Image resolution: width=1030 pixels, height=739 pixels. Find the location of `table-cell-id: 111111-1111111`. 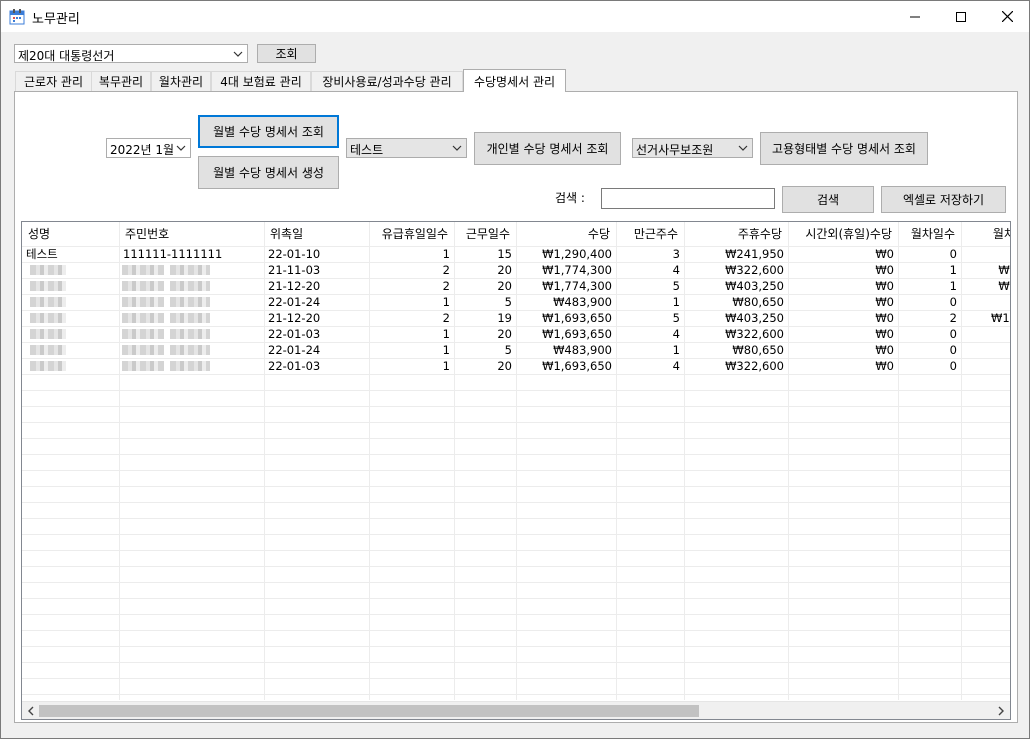

table-cell-id: 111111-1111111 is located at coordinates (173, 254).